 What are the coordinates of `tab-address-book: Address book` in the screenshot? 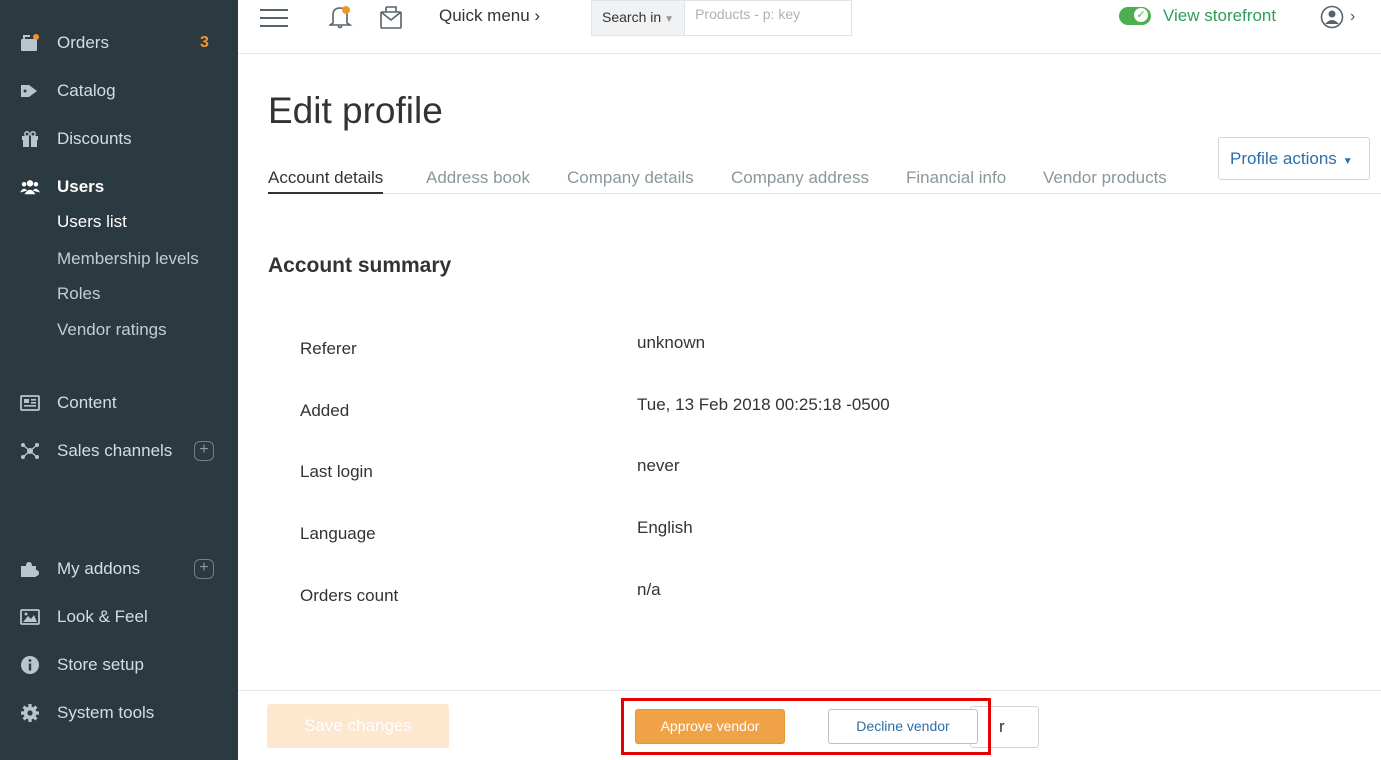 It's located at (478, 181).